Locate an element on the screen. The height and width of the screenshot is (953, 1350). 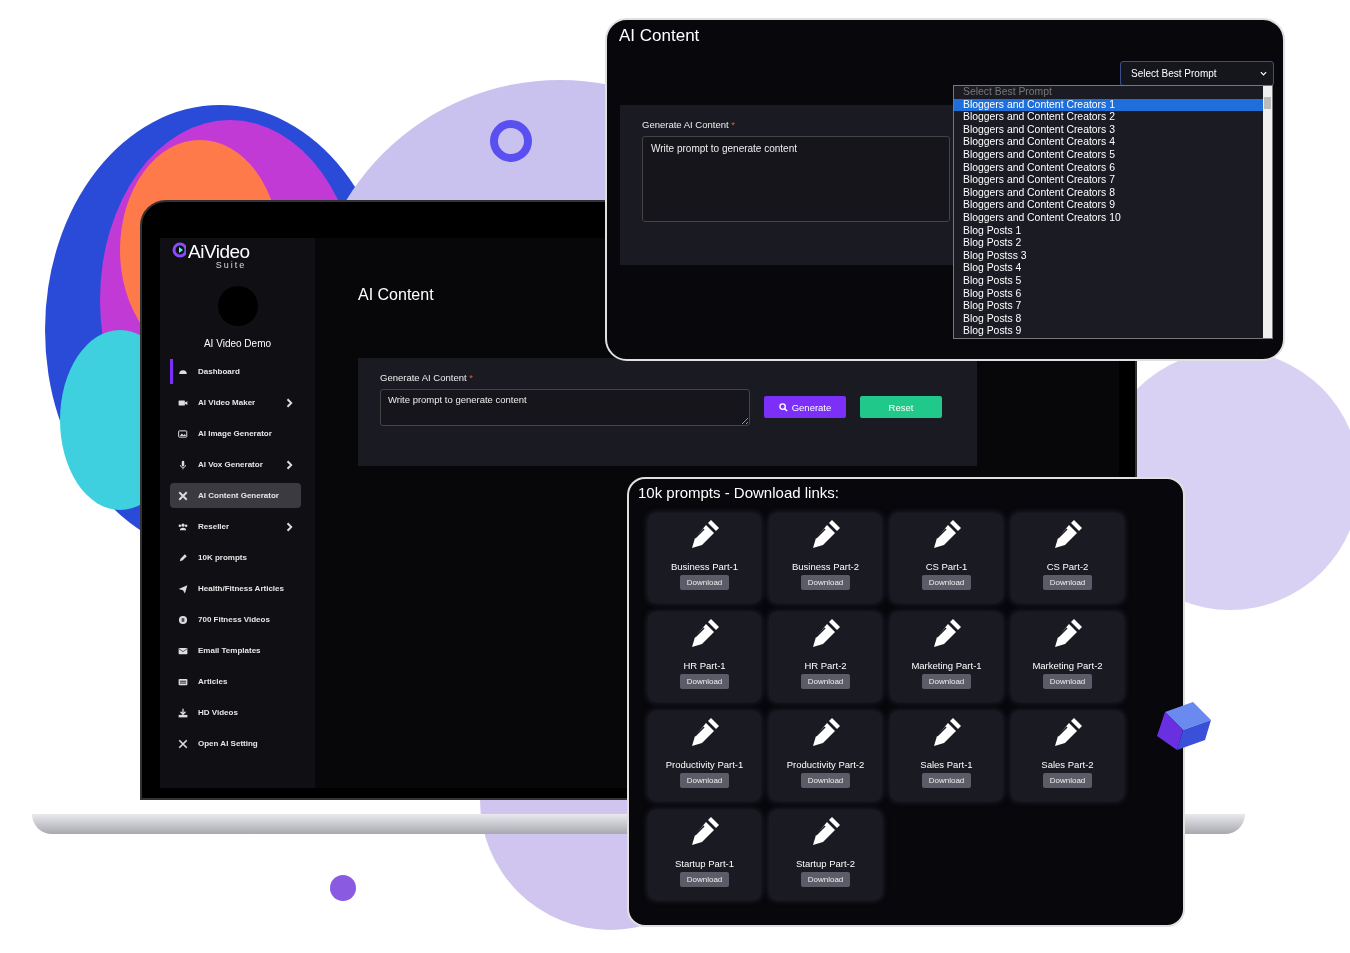
card-title: CS Part-1 is located at coordinates (946, 566).